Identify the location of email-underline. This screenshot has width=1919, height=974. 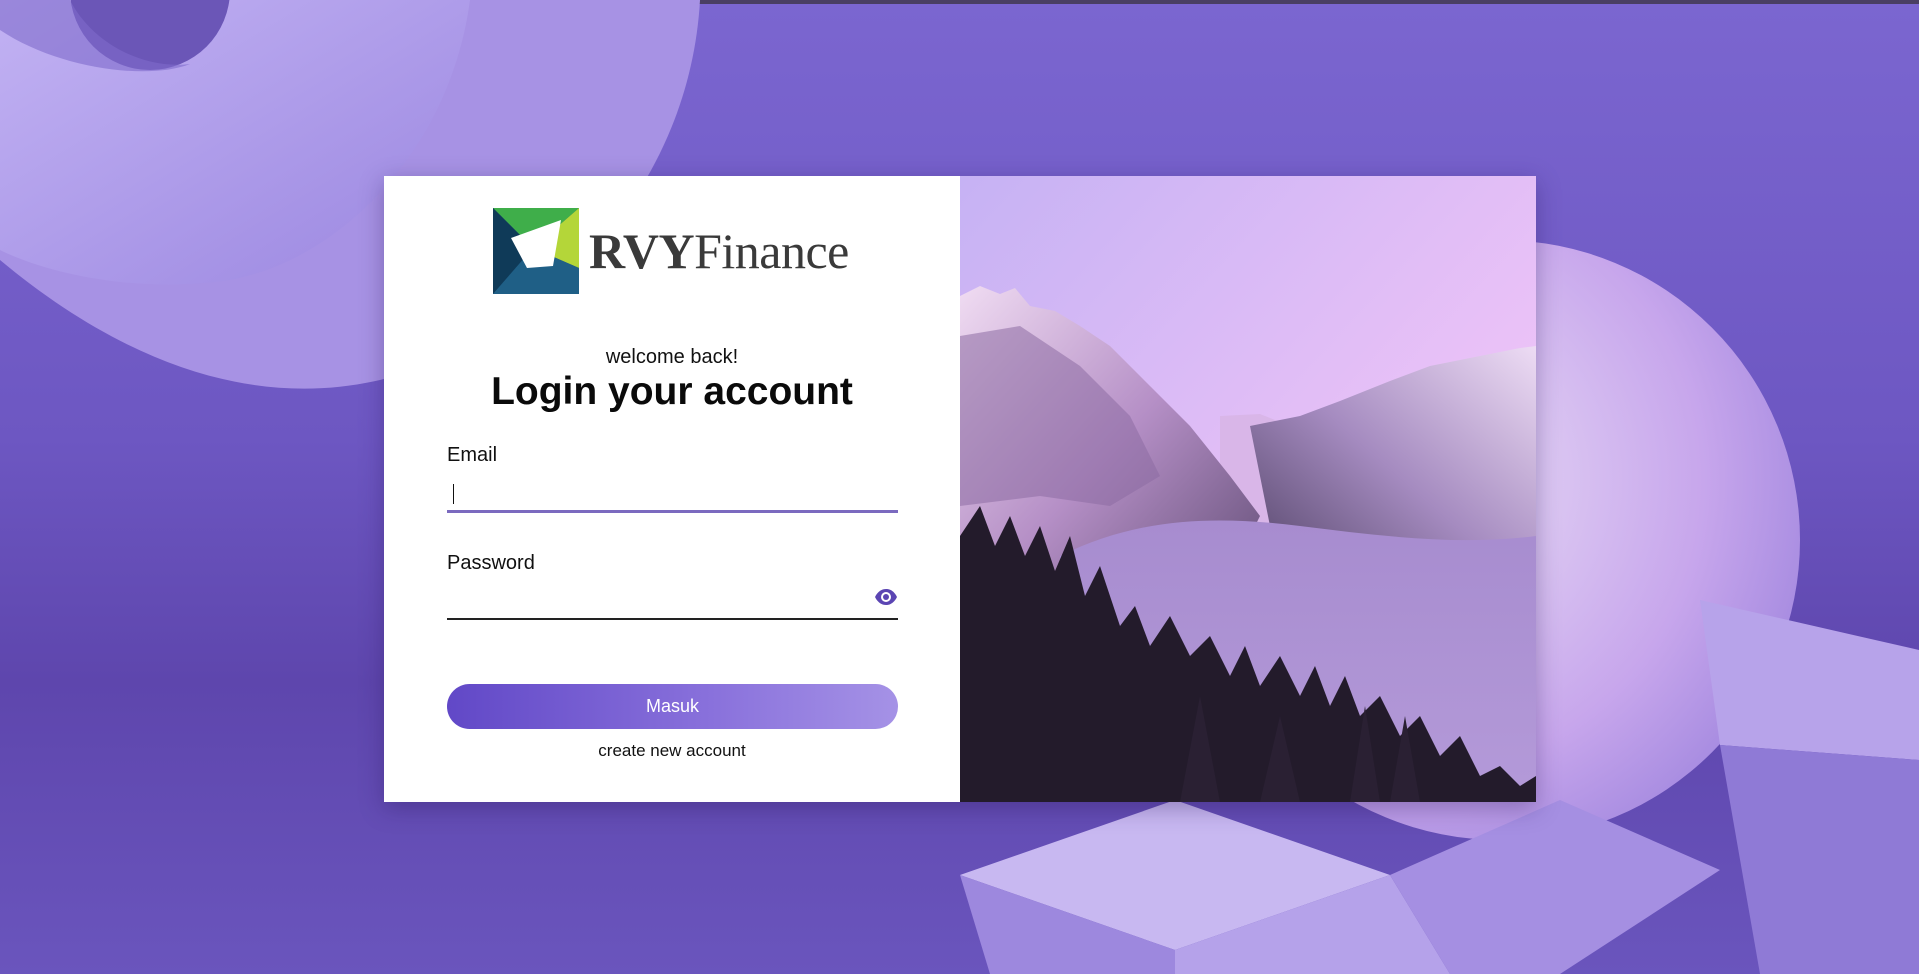
(672, 511).